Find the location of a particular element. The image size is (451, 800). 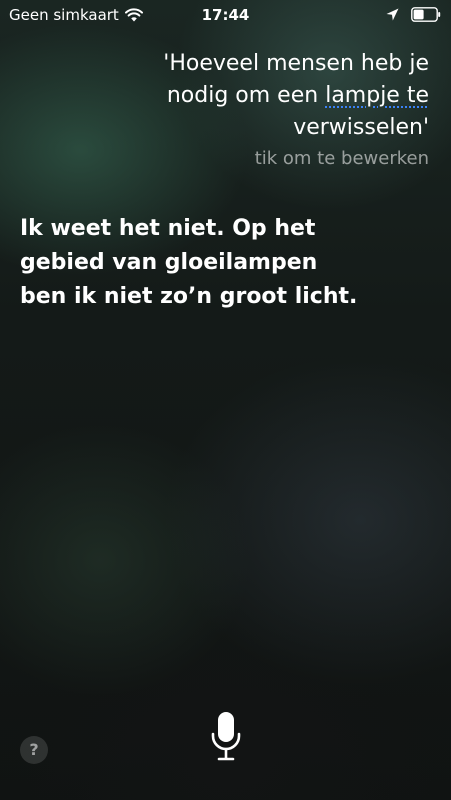

status-time: 17:44 is located at coordinates (225, 15).